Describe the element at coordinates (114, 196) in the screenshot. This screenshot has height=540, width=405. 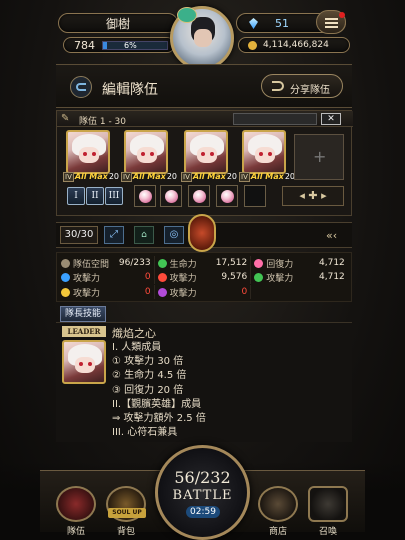
I see `team-set-3-button: III` at that location.